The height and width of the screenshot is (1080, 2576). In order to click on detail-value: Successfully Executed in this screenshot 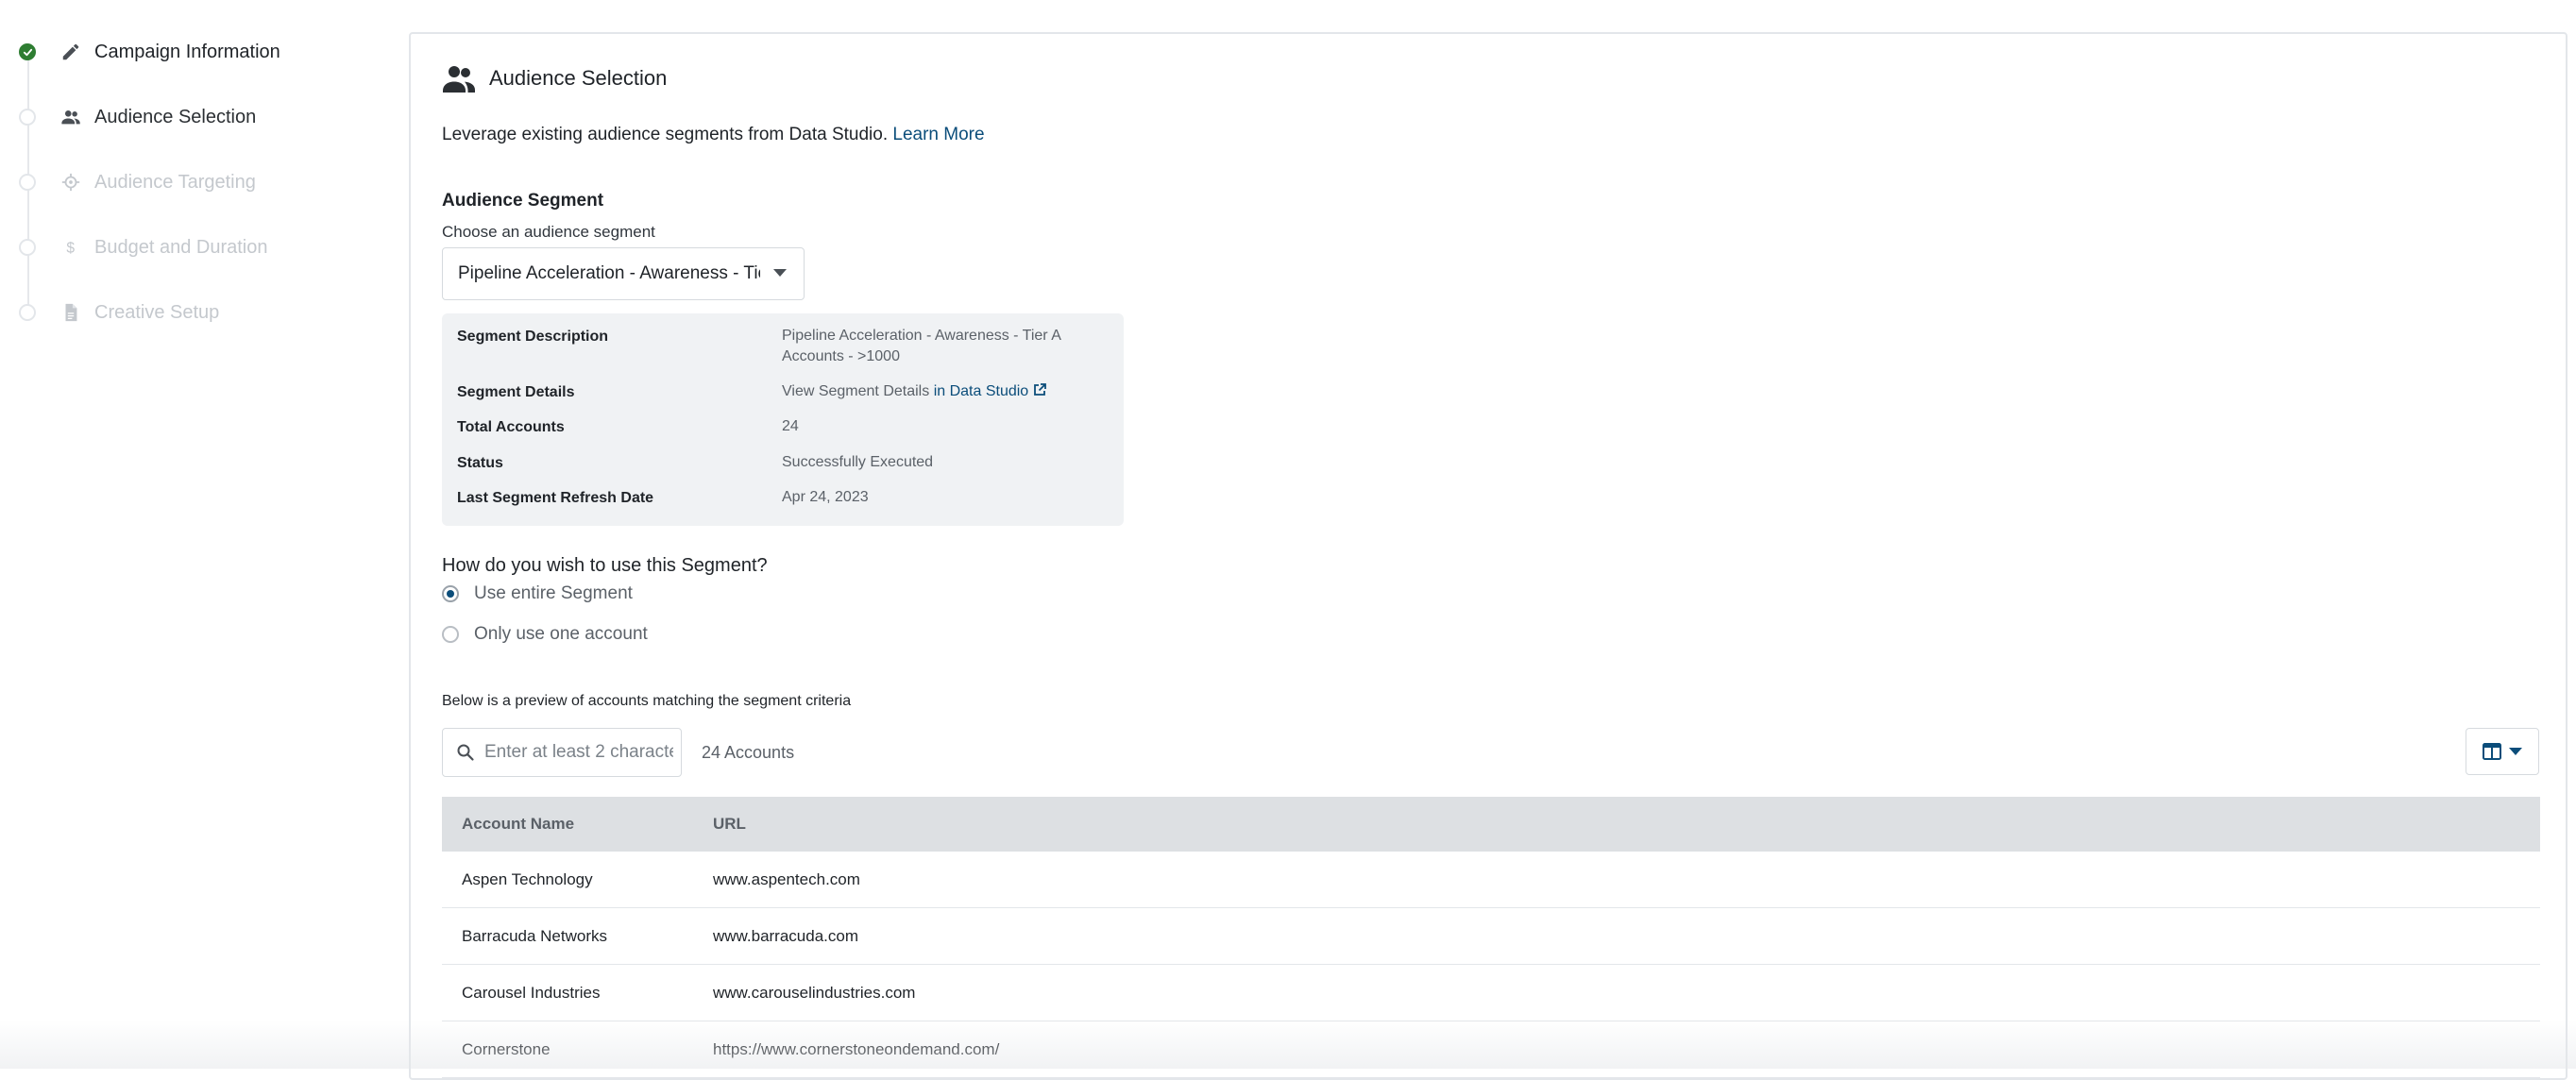, I will do `click(858, 462)`.